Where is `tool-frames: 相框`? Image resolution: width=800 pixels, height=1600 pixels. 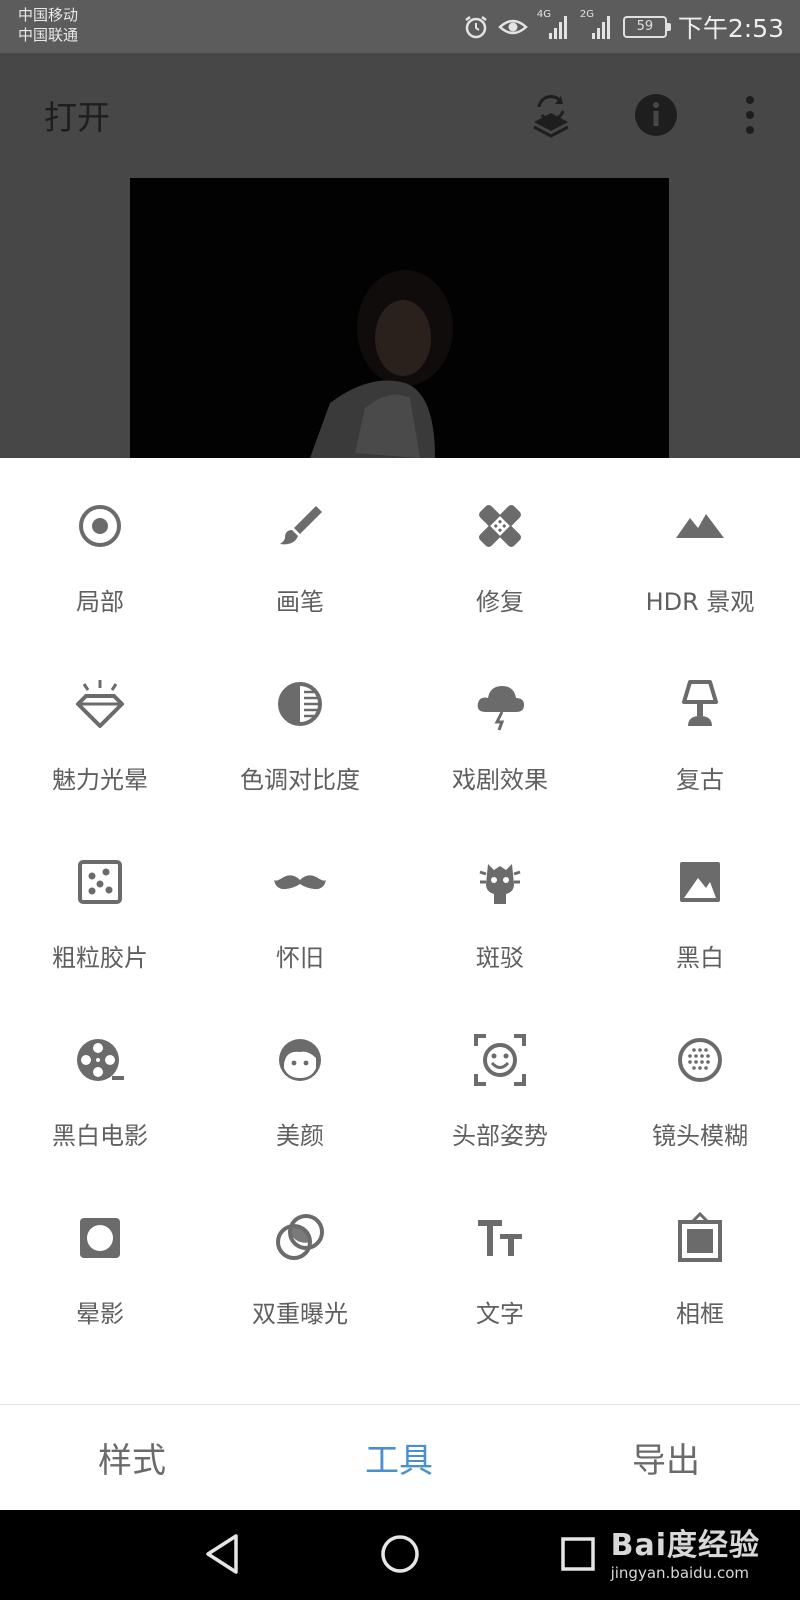
tool-frames: 相框 is located at coordinates (700, 1259).